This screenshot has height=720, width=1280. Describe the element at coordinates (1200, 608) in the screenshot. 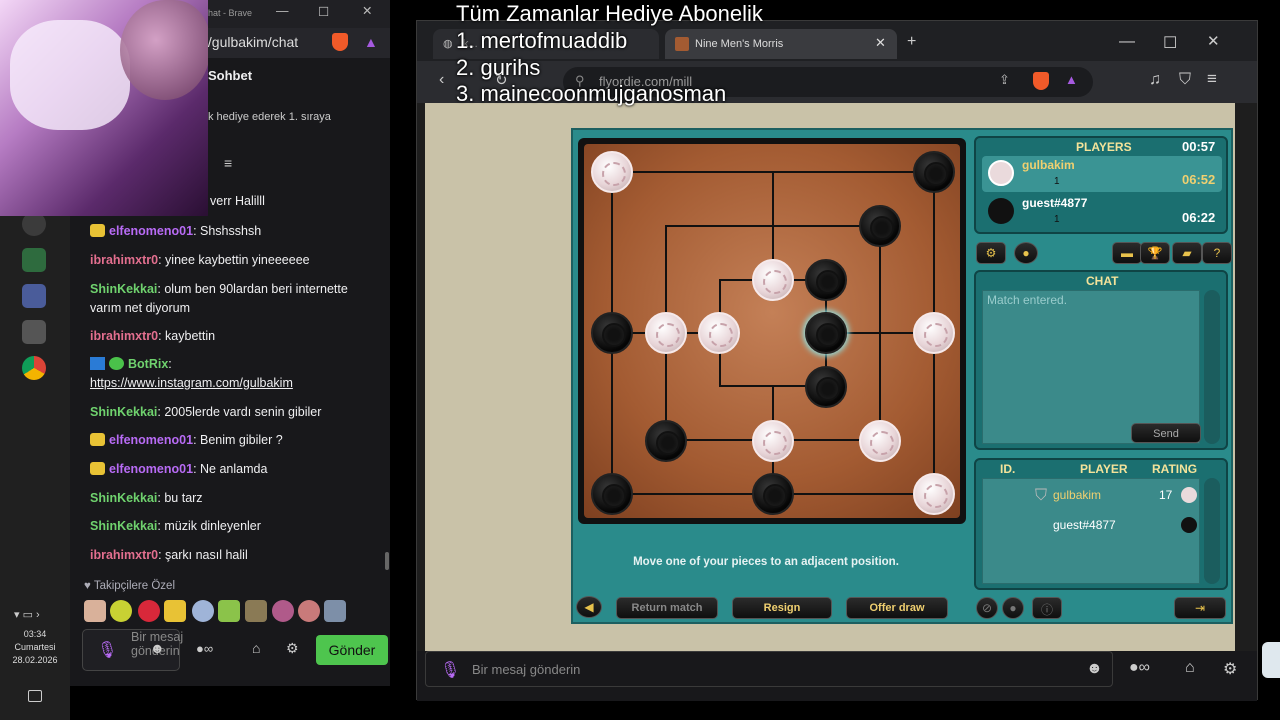

I see `exit-icon: ⇥` at that location.